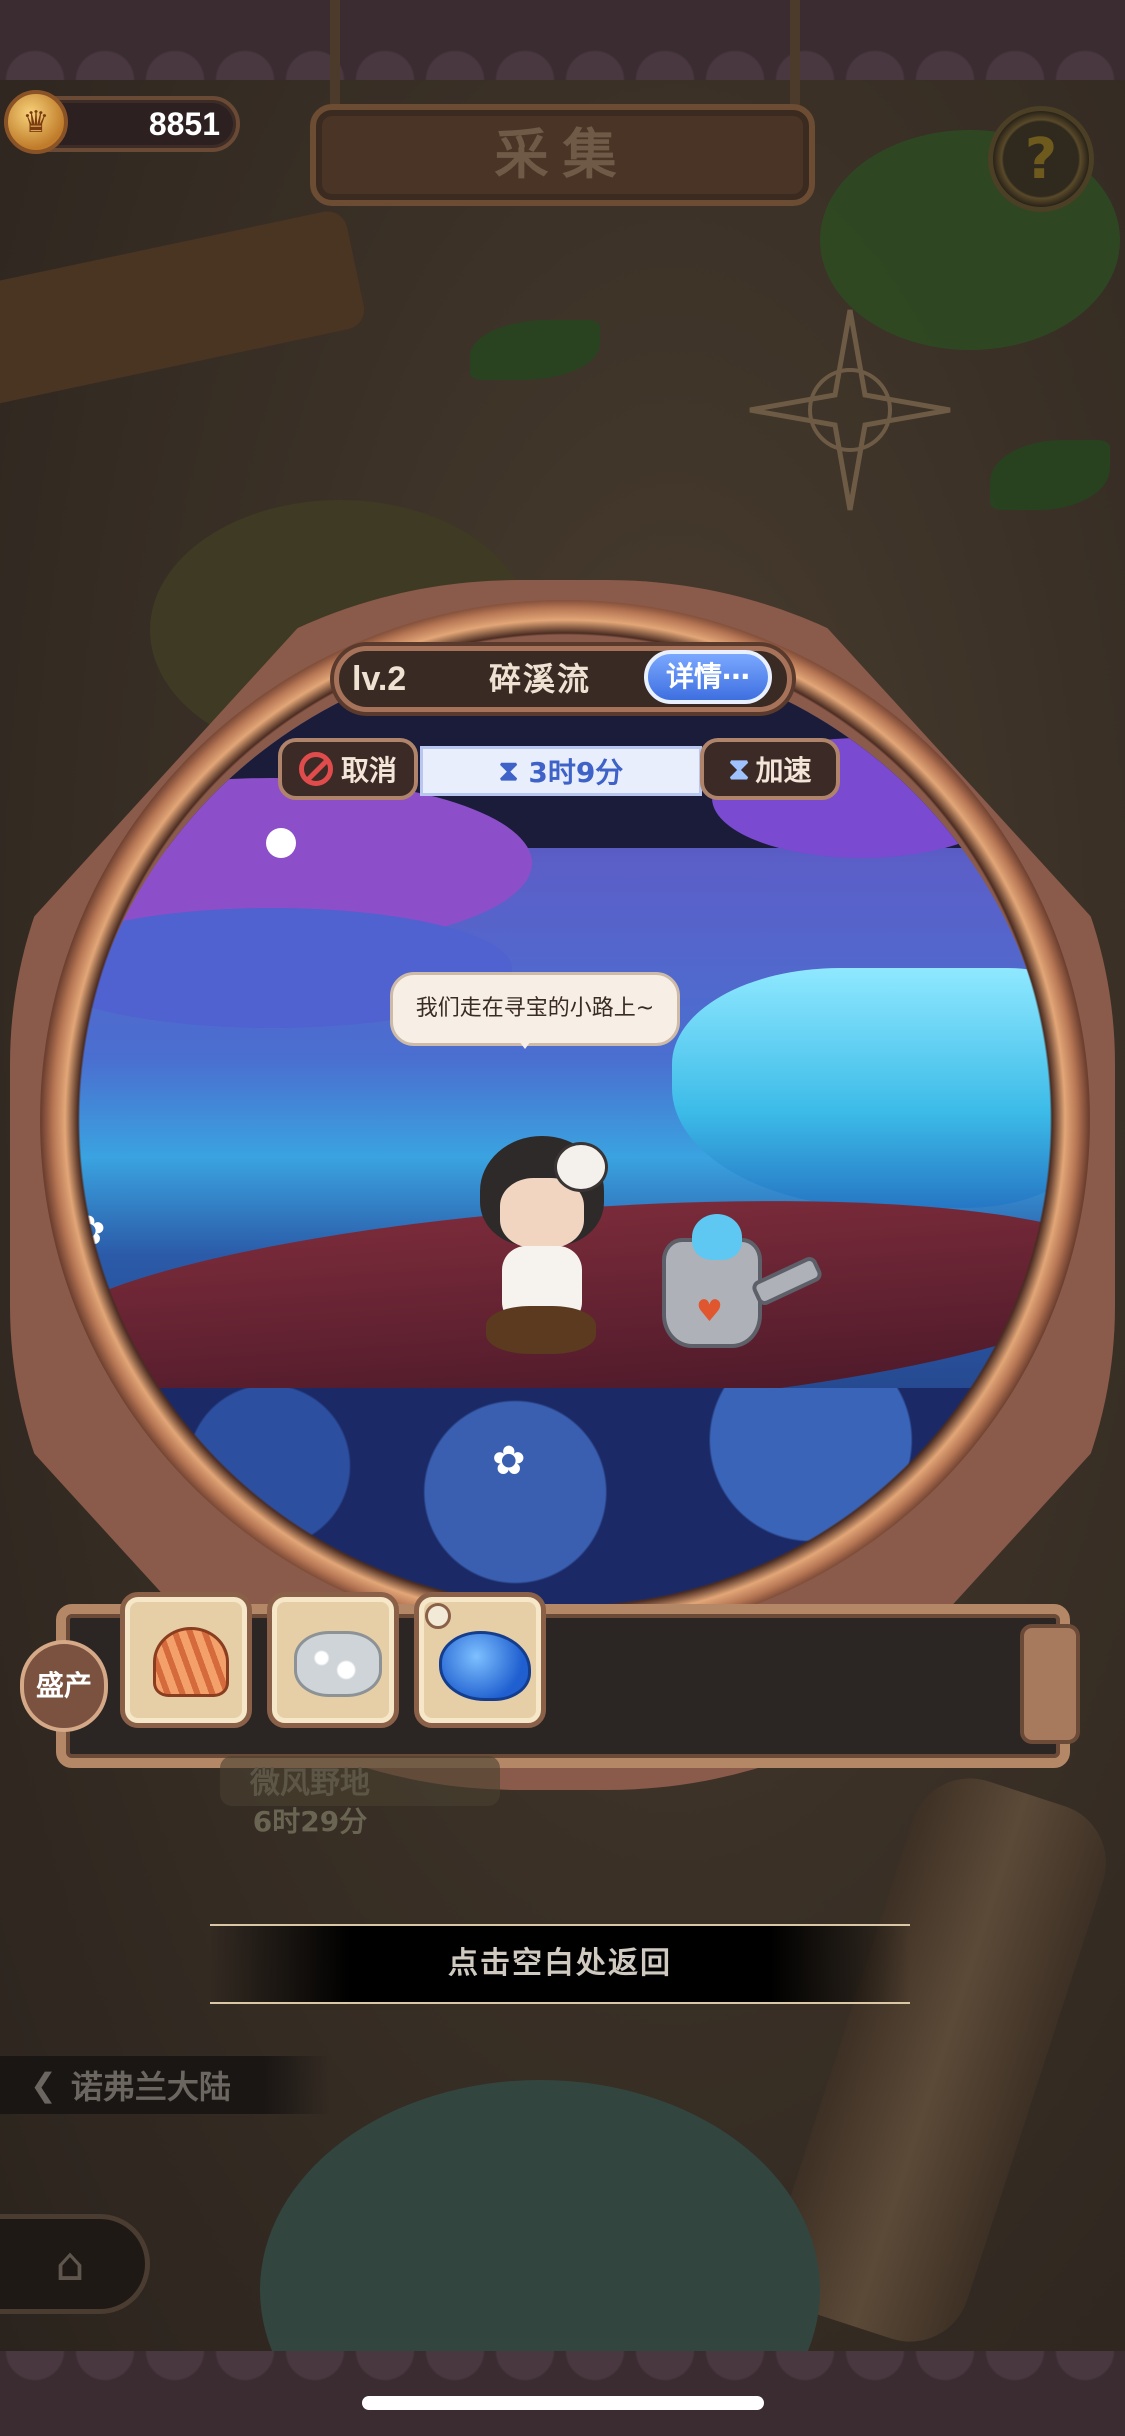  What do you see at coordinates (485, 1666) in the screenshot?
I see `blue-slime-icon` at bounding box center [485, 1666].